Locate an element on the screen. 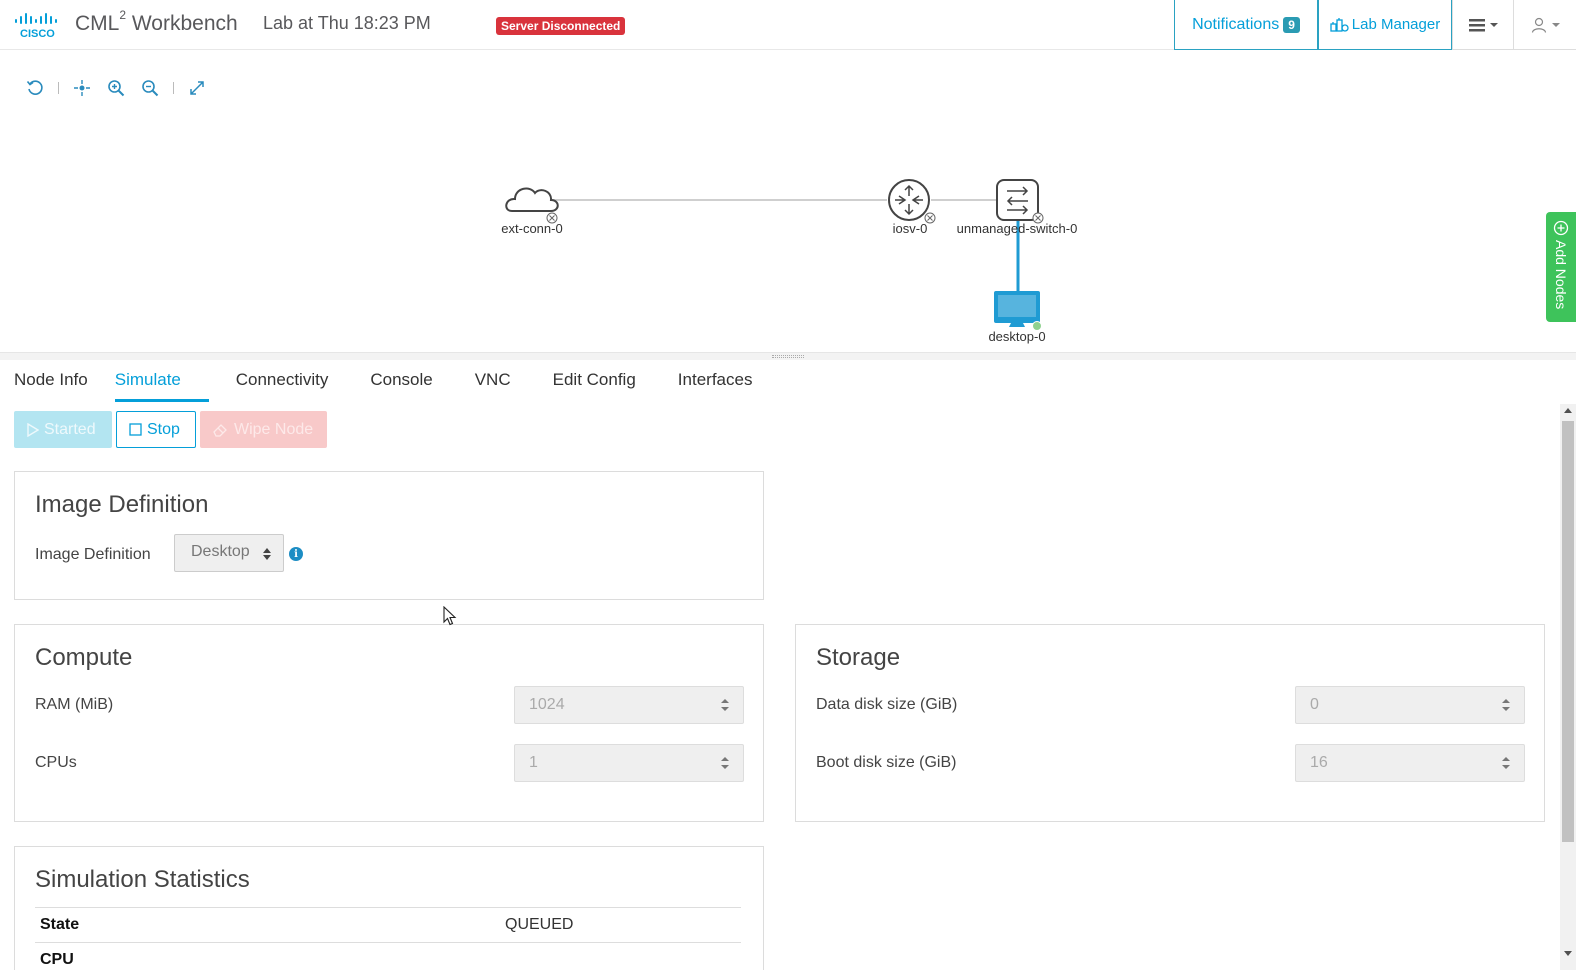 The width and height of the screenshot is (1576, 970). compute-panel: Compute RAM (MiB) 1024 CPUs 1 is located at coordinates (389, 723).